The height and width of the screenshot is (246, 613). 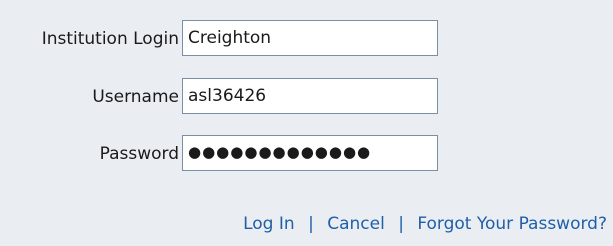 I want to click on log-in-link: Log In, so click(x=269, y=224).